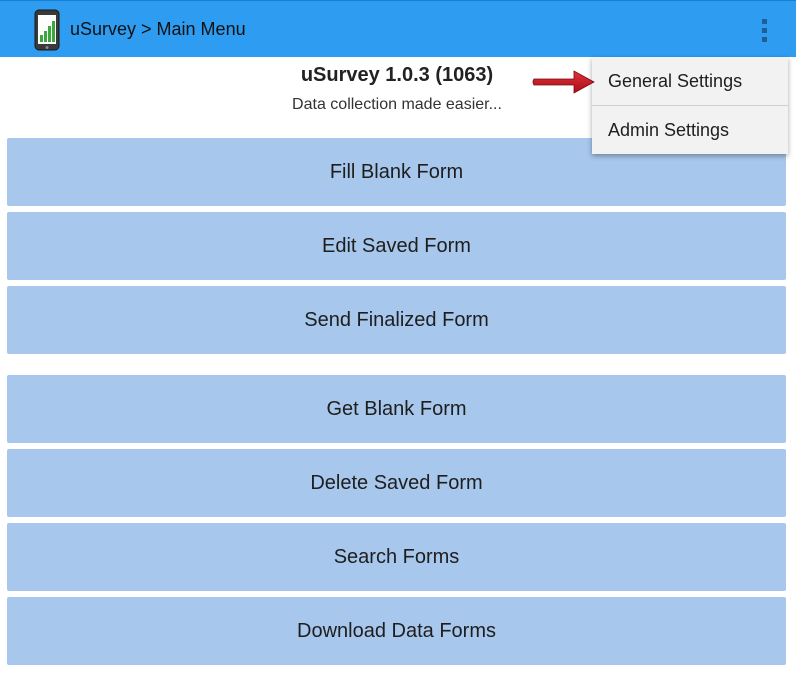 The height and width of the screenshot is (683, 796). I want to click on action-bar: uSurvey > Main Menu, so click(398, 28).